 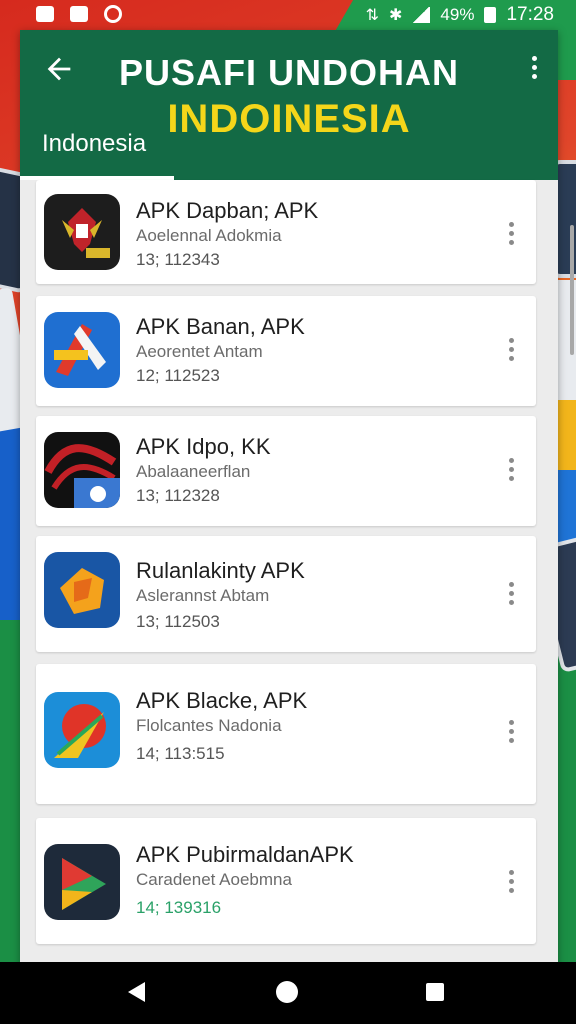 I want to click on clock: 17:28, so click(x=530, y=14).